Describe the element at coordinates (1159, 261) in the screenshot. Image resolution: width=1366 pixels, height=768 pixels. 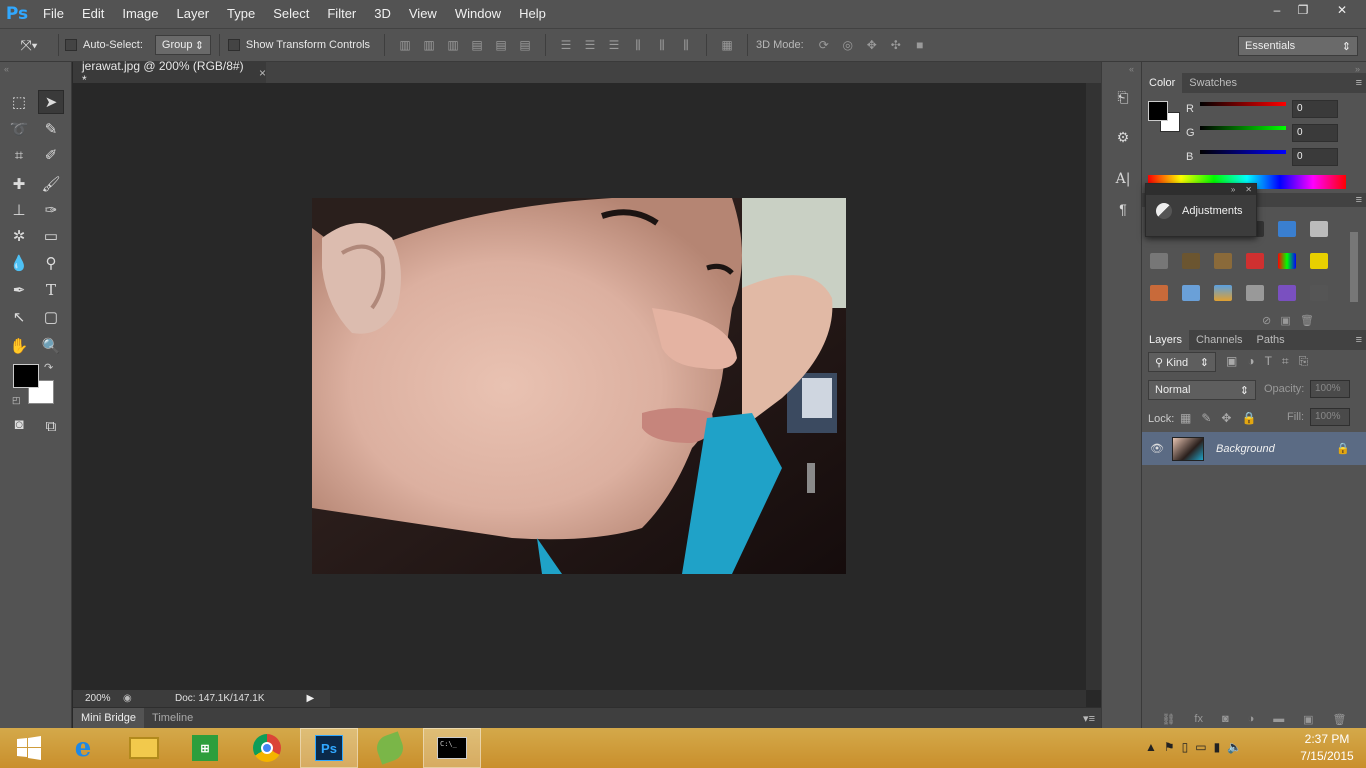
I see `adj-color-balance-icon` at that location.